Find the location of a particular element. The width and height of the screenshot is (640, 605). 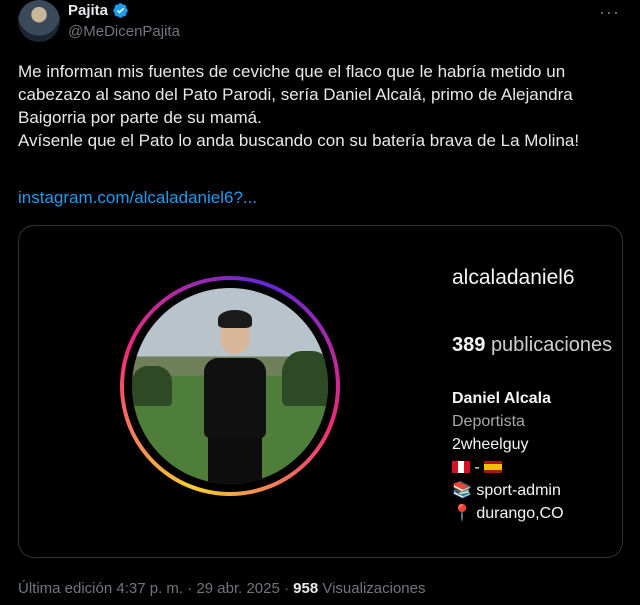

ig-flags-sep: - is located at coordinates (477, 467).